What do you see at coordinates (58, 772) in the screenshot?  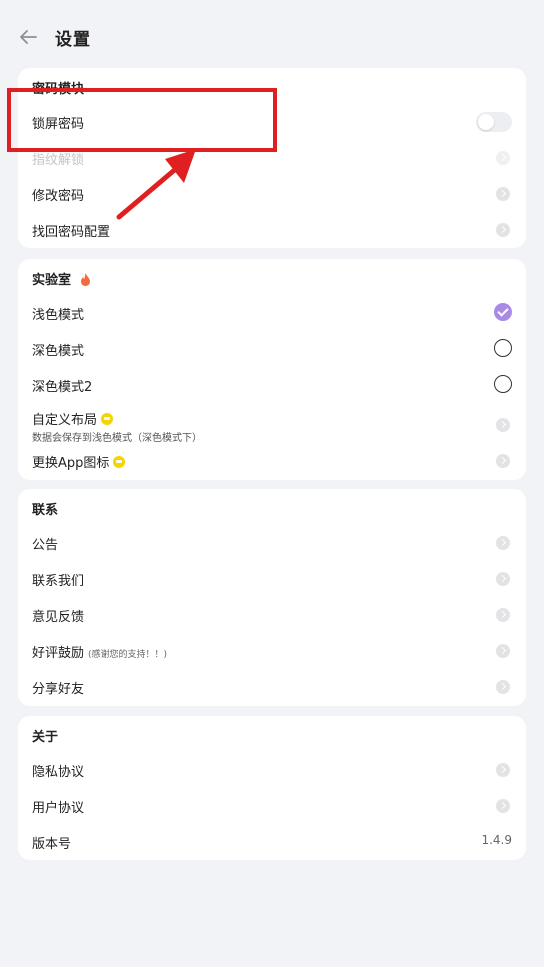 I see `row-label: 隐私协议` at bounding box center [58, 772].